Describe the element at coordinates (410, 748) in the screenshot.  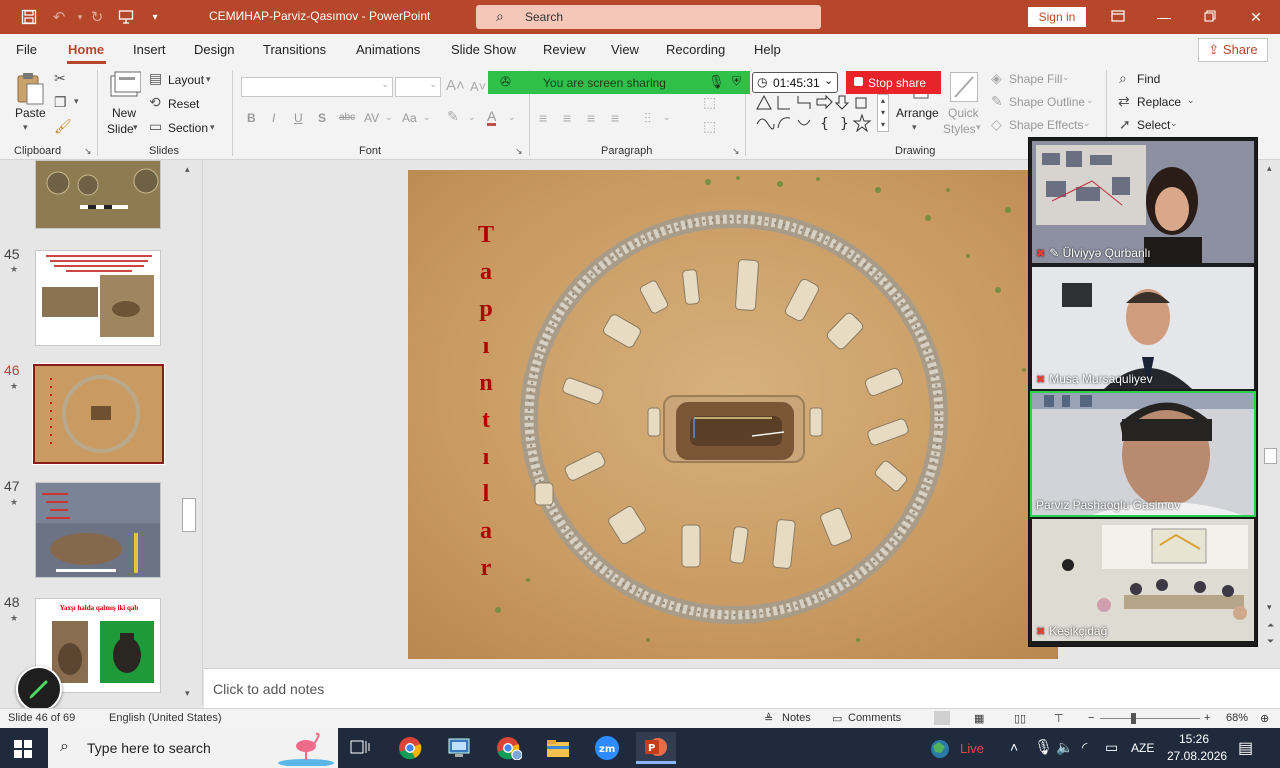
I see `chrome-icon` at that location.